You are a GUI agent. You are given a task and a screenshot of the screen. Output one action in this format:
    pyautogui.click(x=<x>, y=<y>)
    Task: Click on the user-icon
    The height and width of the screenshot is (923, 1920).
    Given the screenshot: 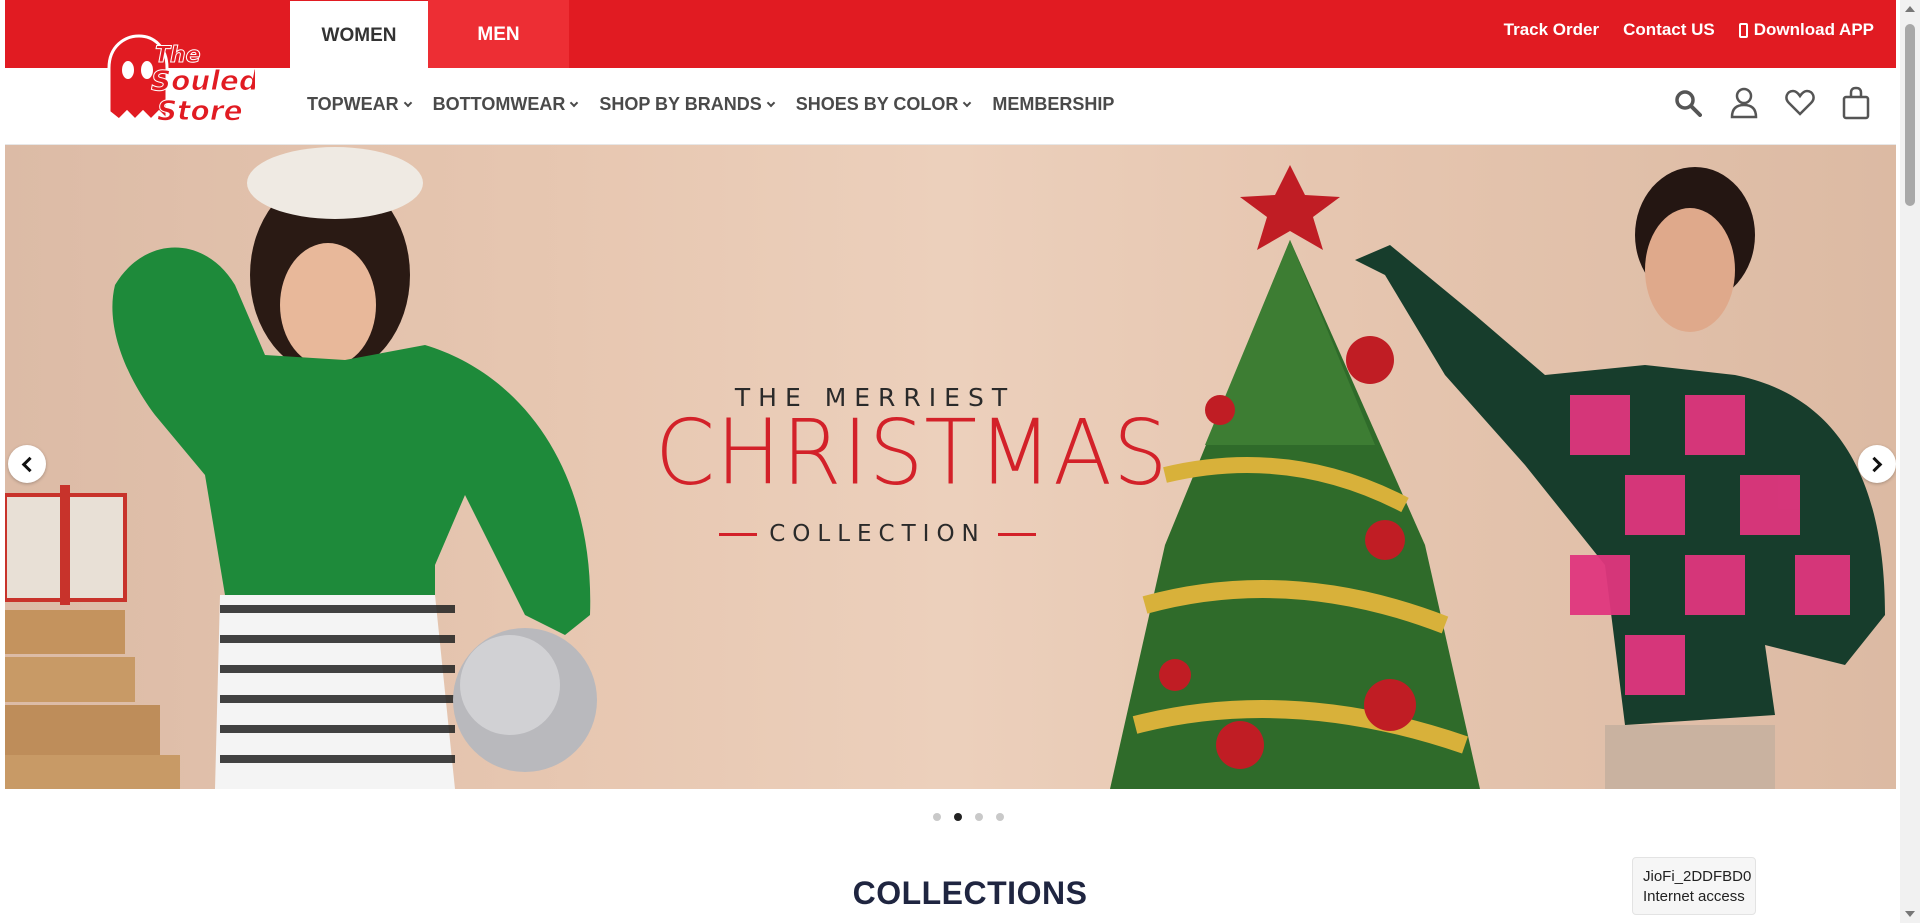 What is the action you would take?
    pyautogui.click(x=1744, y=103)
    